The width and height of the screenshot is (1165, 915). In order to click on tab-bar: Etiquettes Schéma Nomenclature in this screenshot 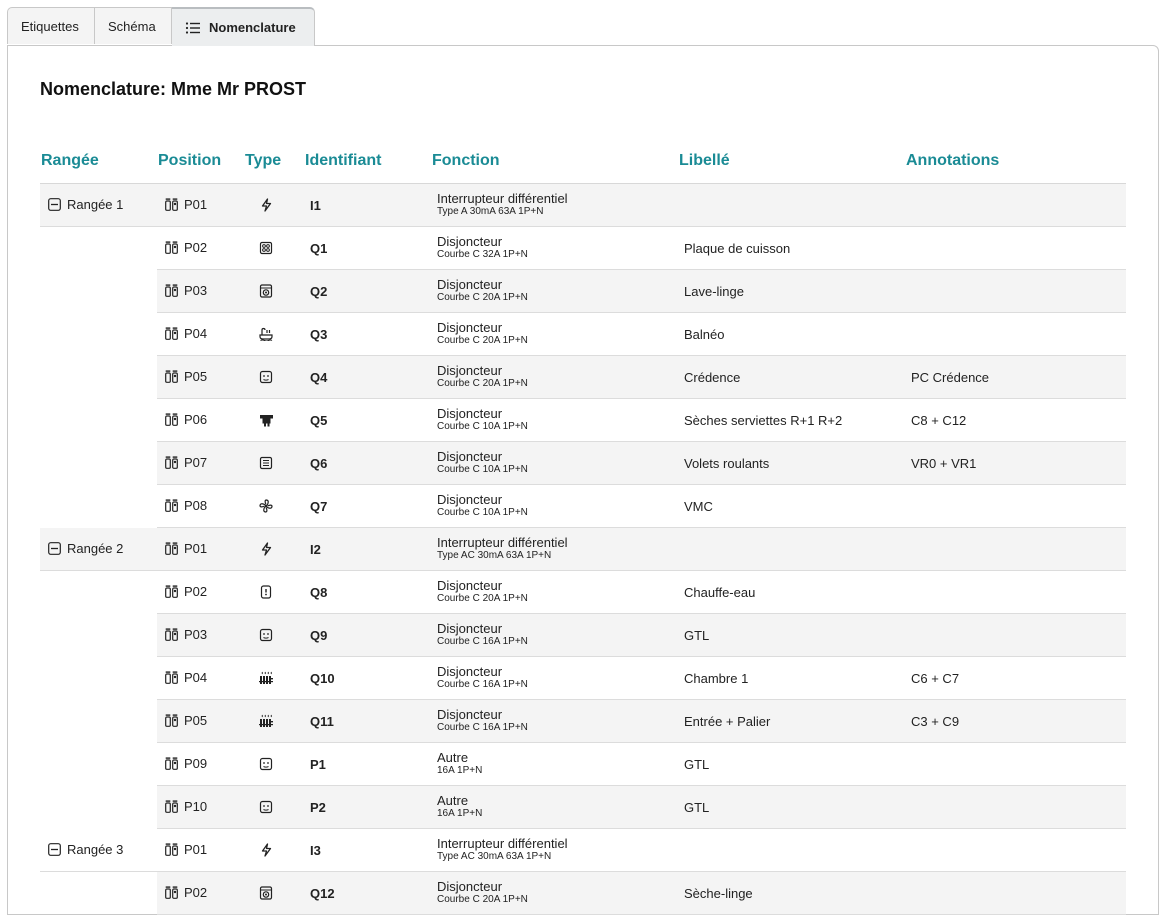, I will do `click(161, 26)`.